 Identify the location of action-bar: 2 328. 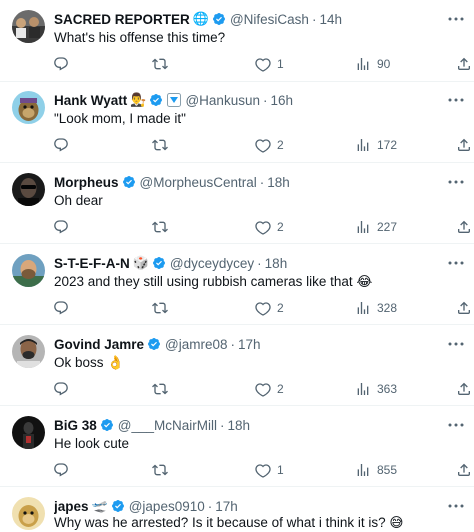
(237, 308).